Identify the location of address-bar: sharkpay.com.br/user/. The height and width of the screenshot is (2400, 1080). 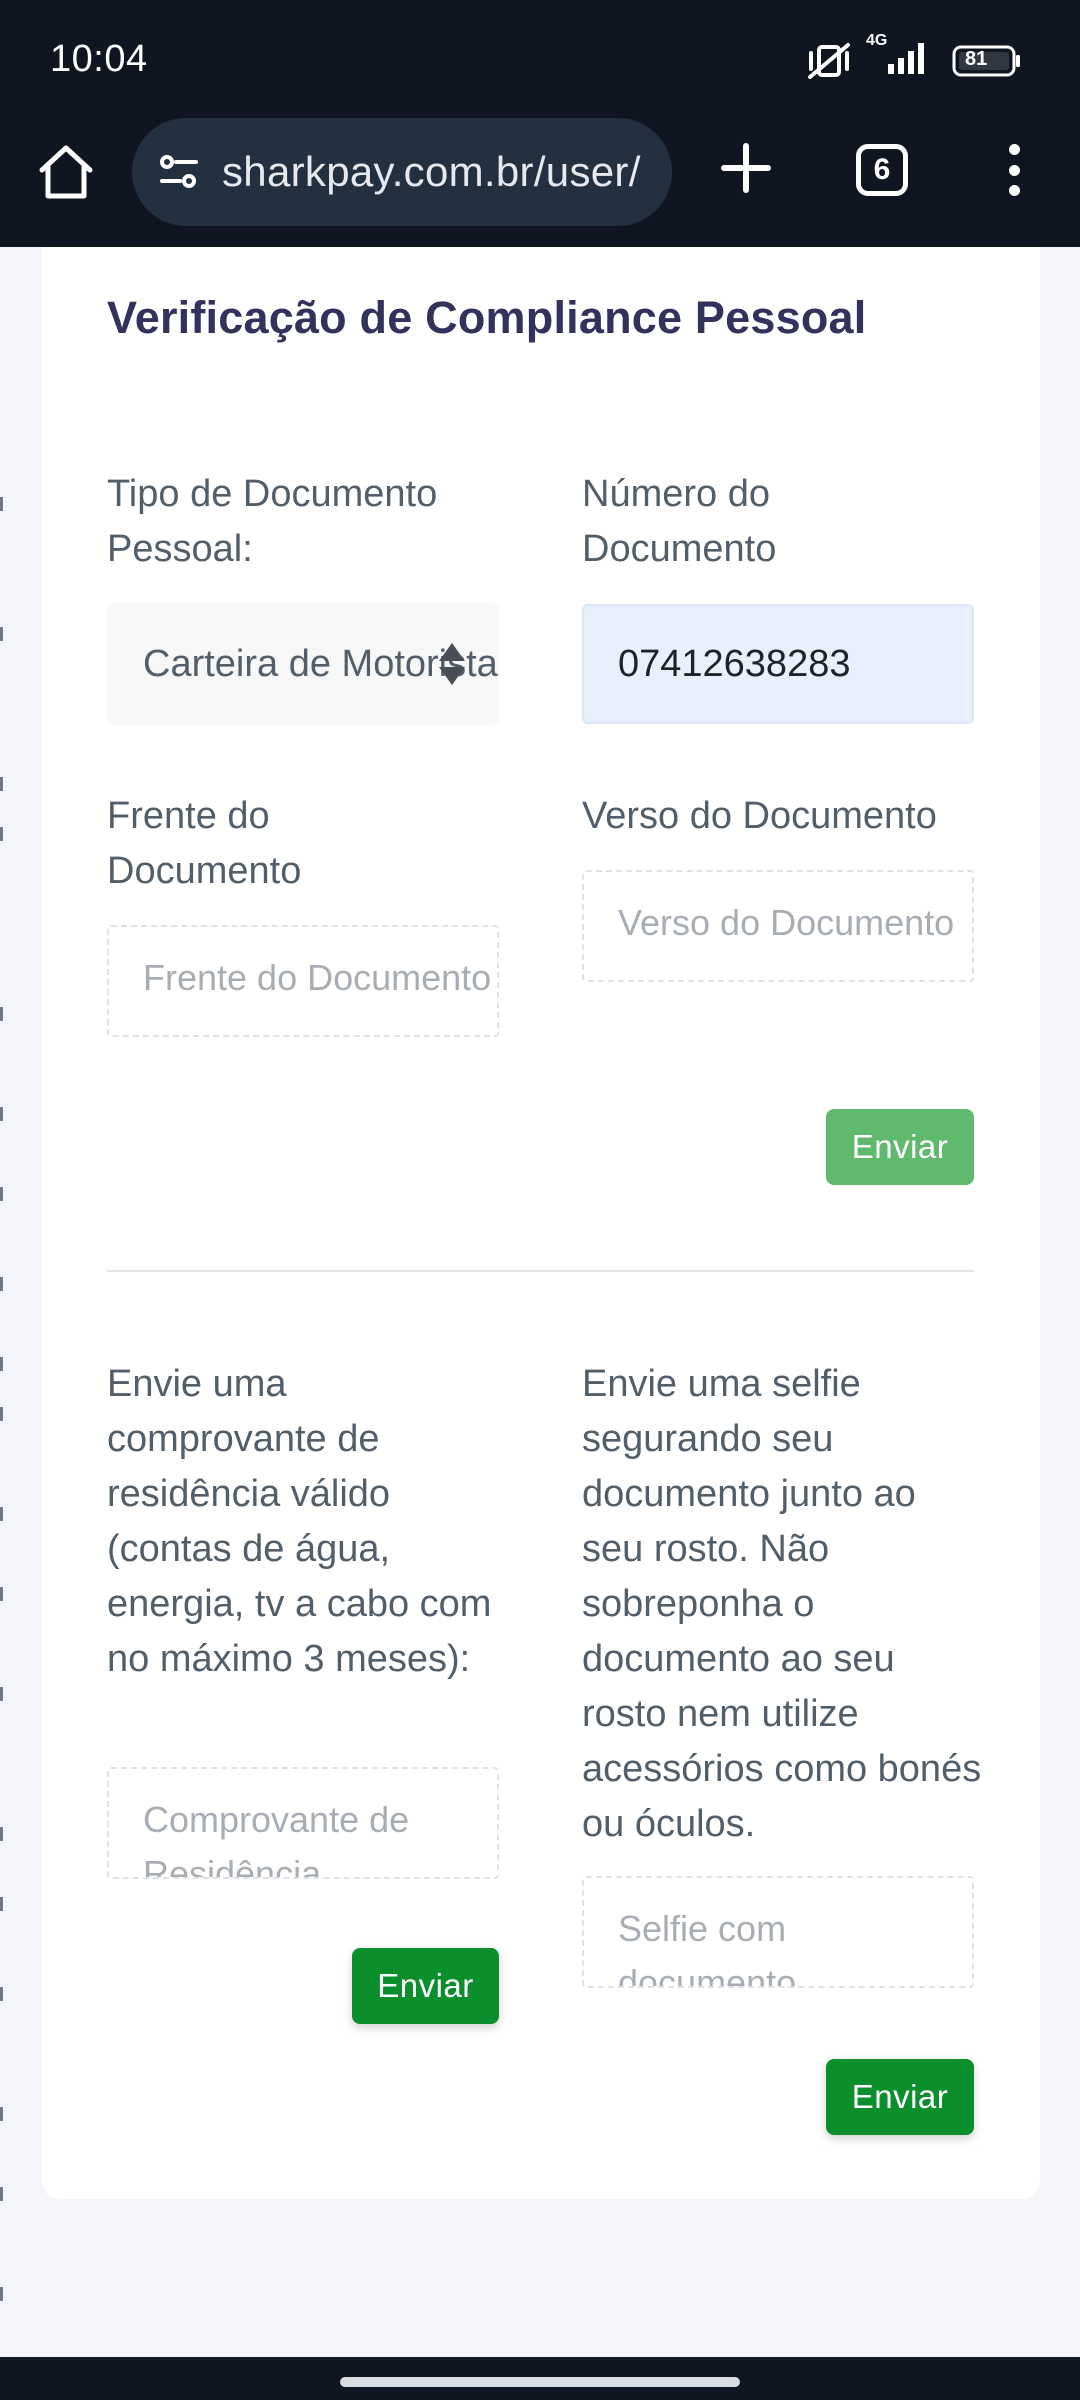
(402, 172).